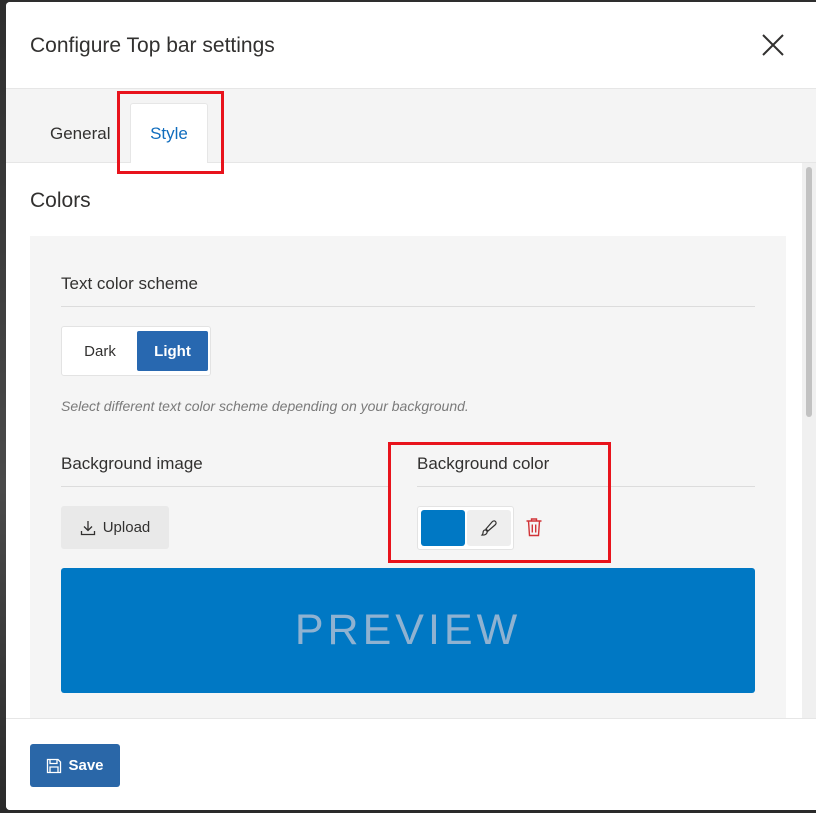 Image resolution: width=816 pixels, height=813 pixels. What do you see at coordinates (136, 351) in the screenshot?
I see `text-color-scheme-toggle: Dark Light` at bounding box center [136, 351].